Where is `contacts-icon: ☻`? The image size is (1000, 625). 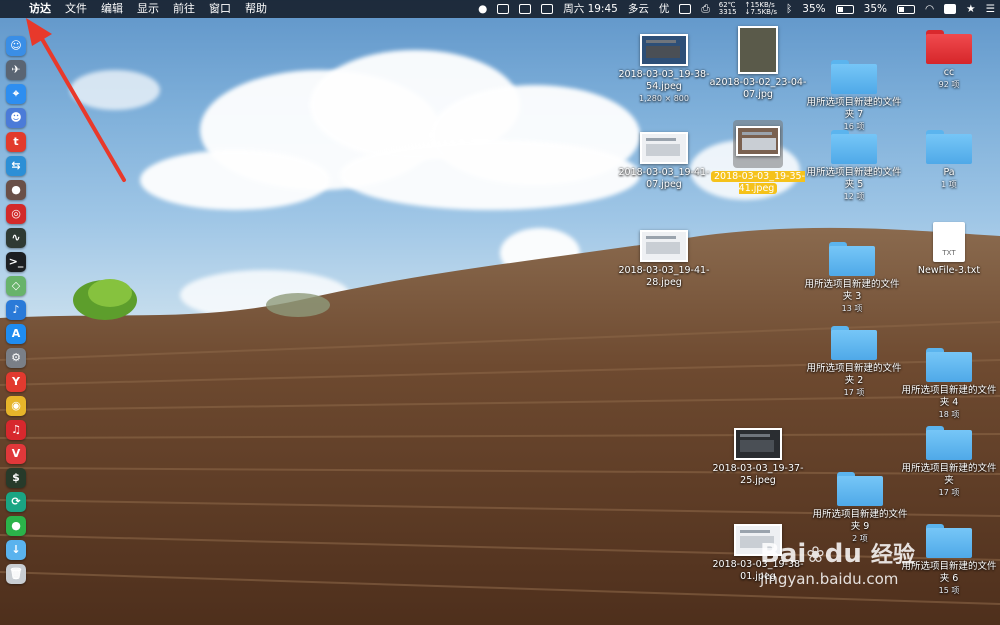 contacts-icon: ☻ is located at coordinates (16, 118).